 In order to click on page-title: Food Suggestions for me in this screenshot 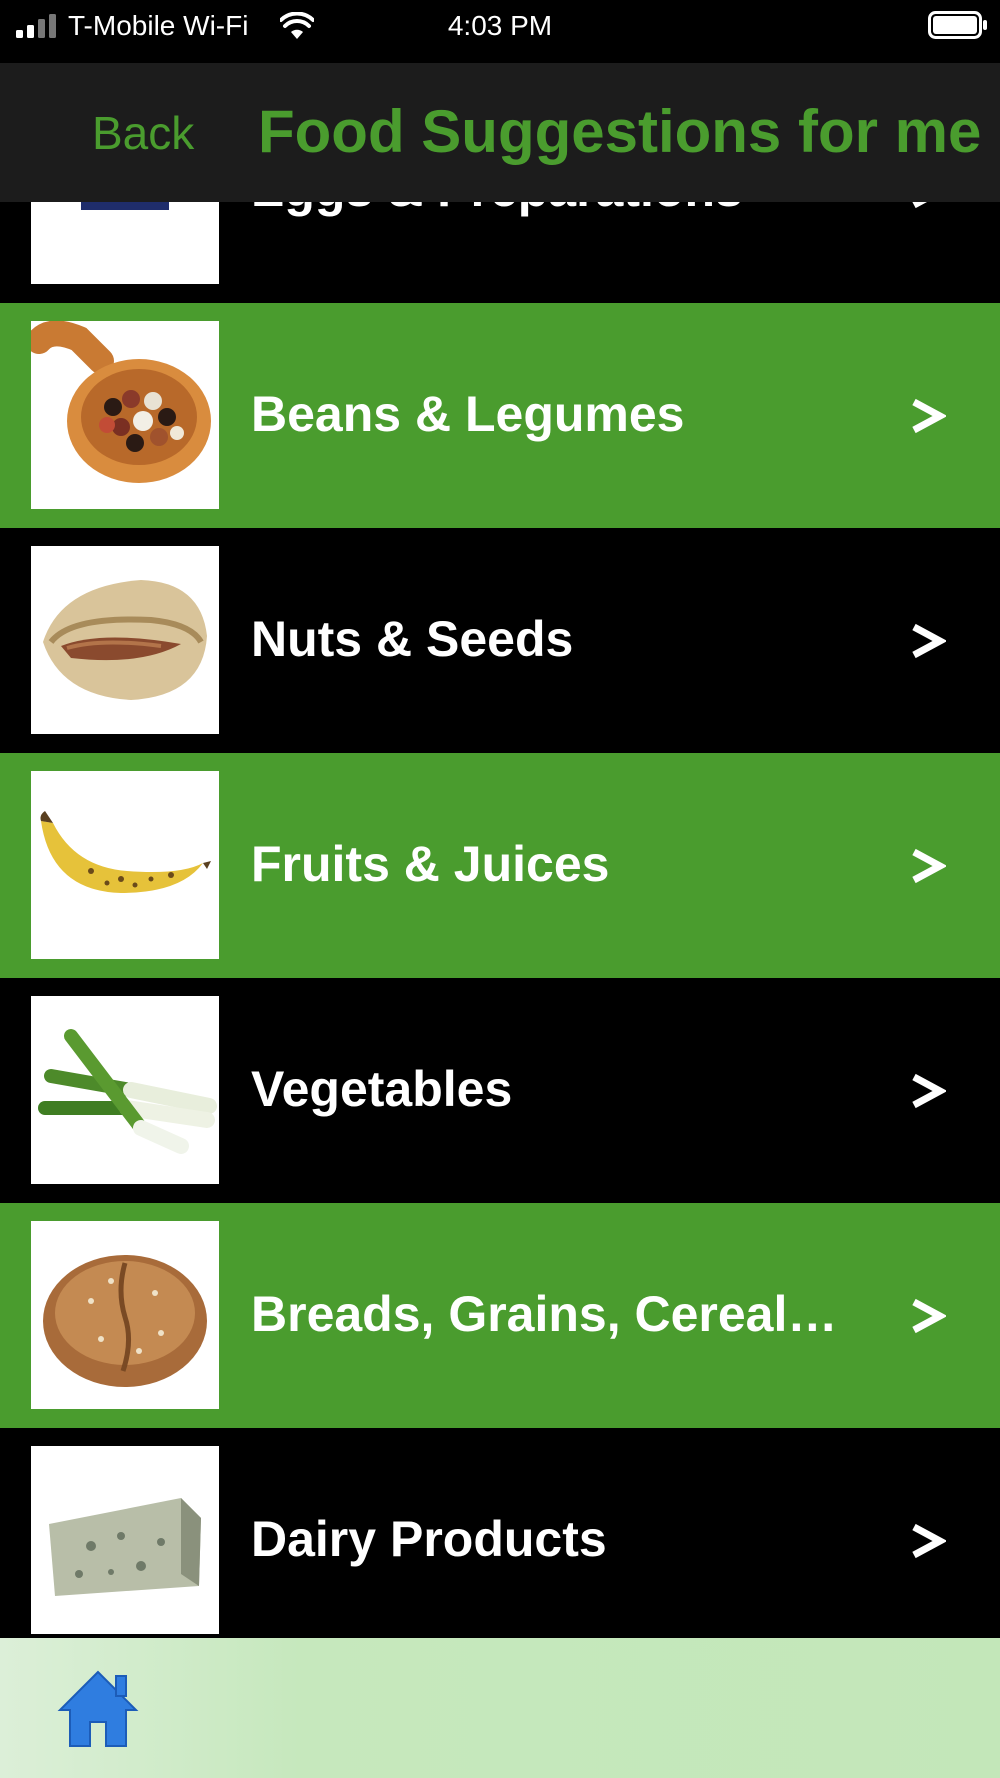, I will do `click(620, 131)`.